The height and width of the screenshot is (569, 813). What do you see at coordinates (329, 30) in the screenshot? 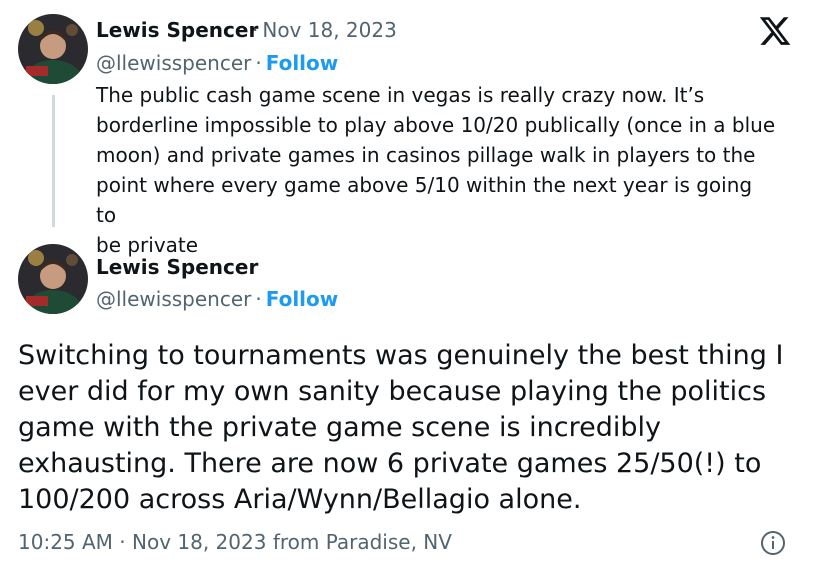
I see `parent-date-text: Nov 18, 2023` at bounding box center [329, 30].